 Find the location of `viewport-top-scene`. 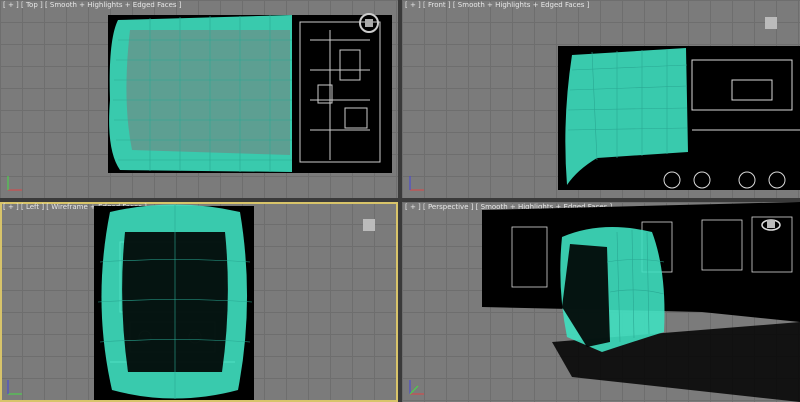

viewport-top-scene is located at coordinates (250, 94).